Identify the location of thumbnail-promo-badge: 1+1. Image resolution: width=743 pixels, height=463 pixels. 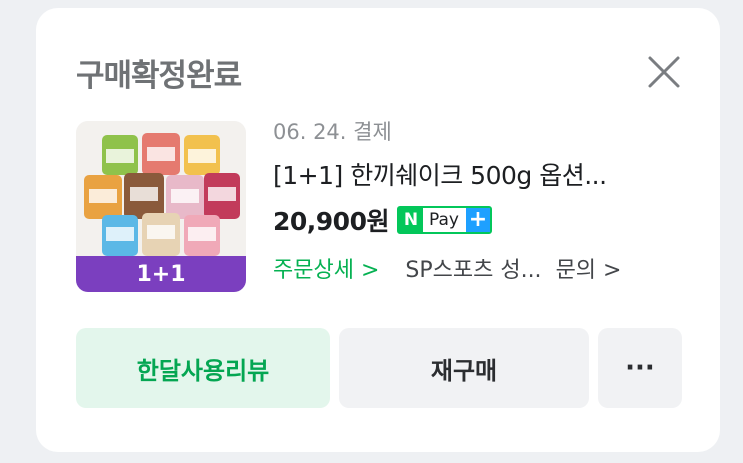
(161, 274).